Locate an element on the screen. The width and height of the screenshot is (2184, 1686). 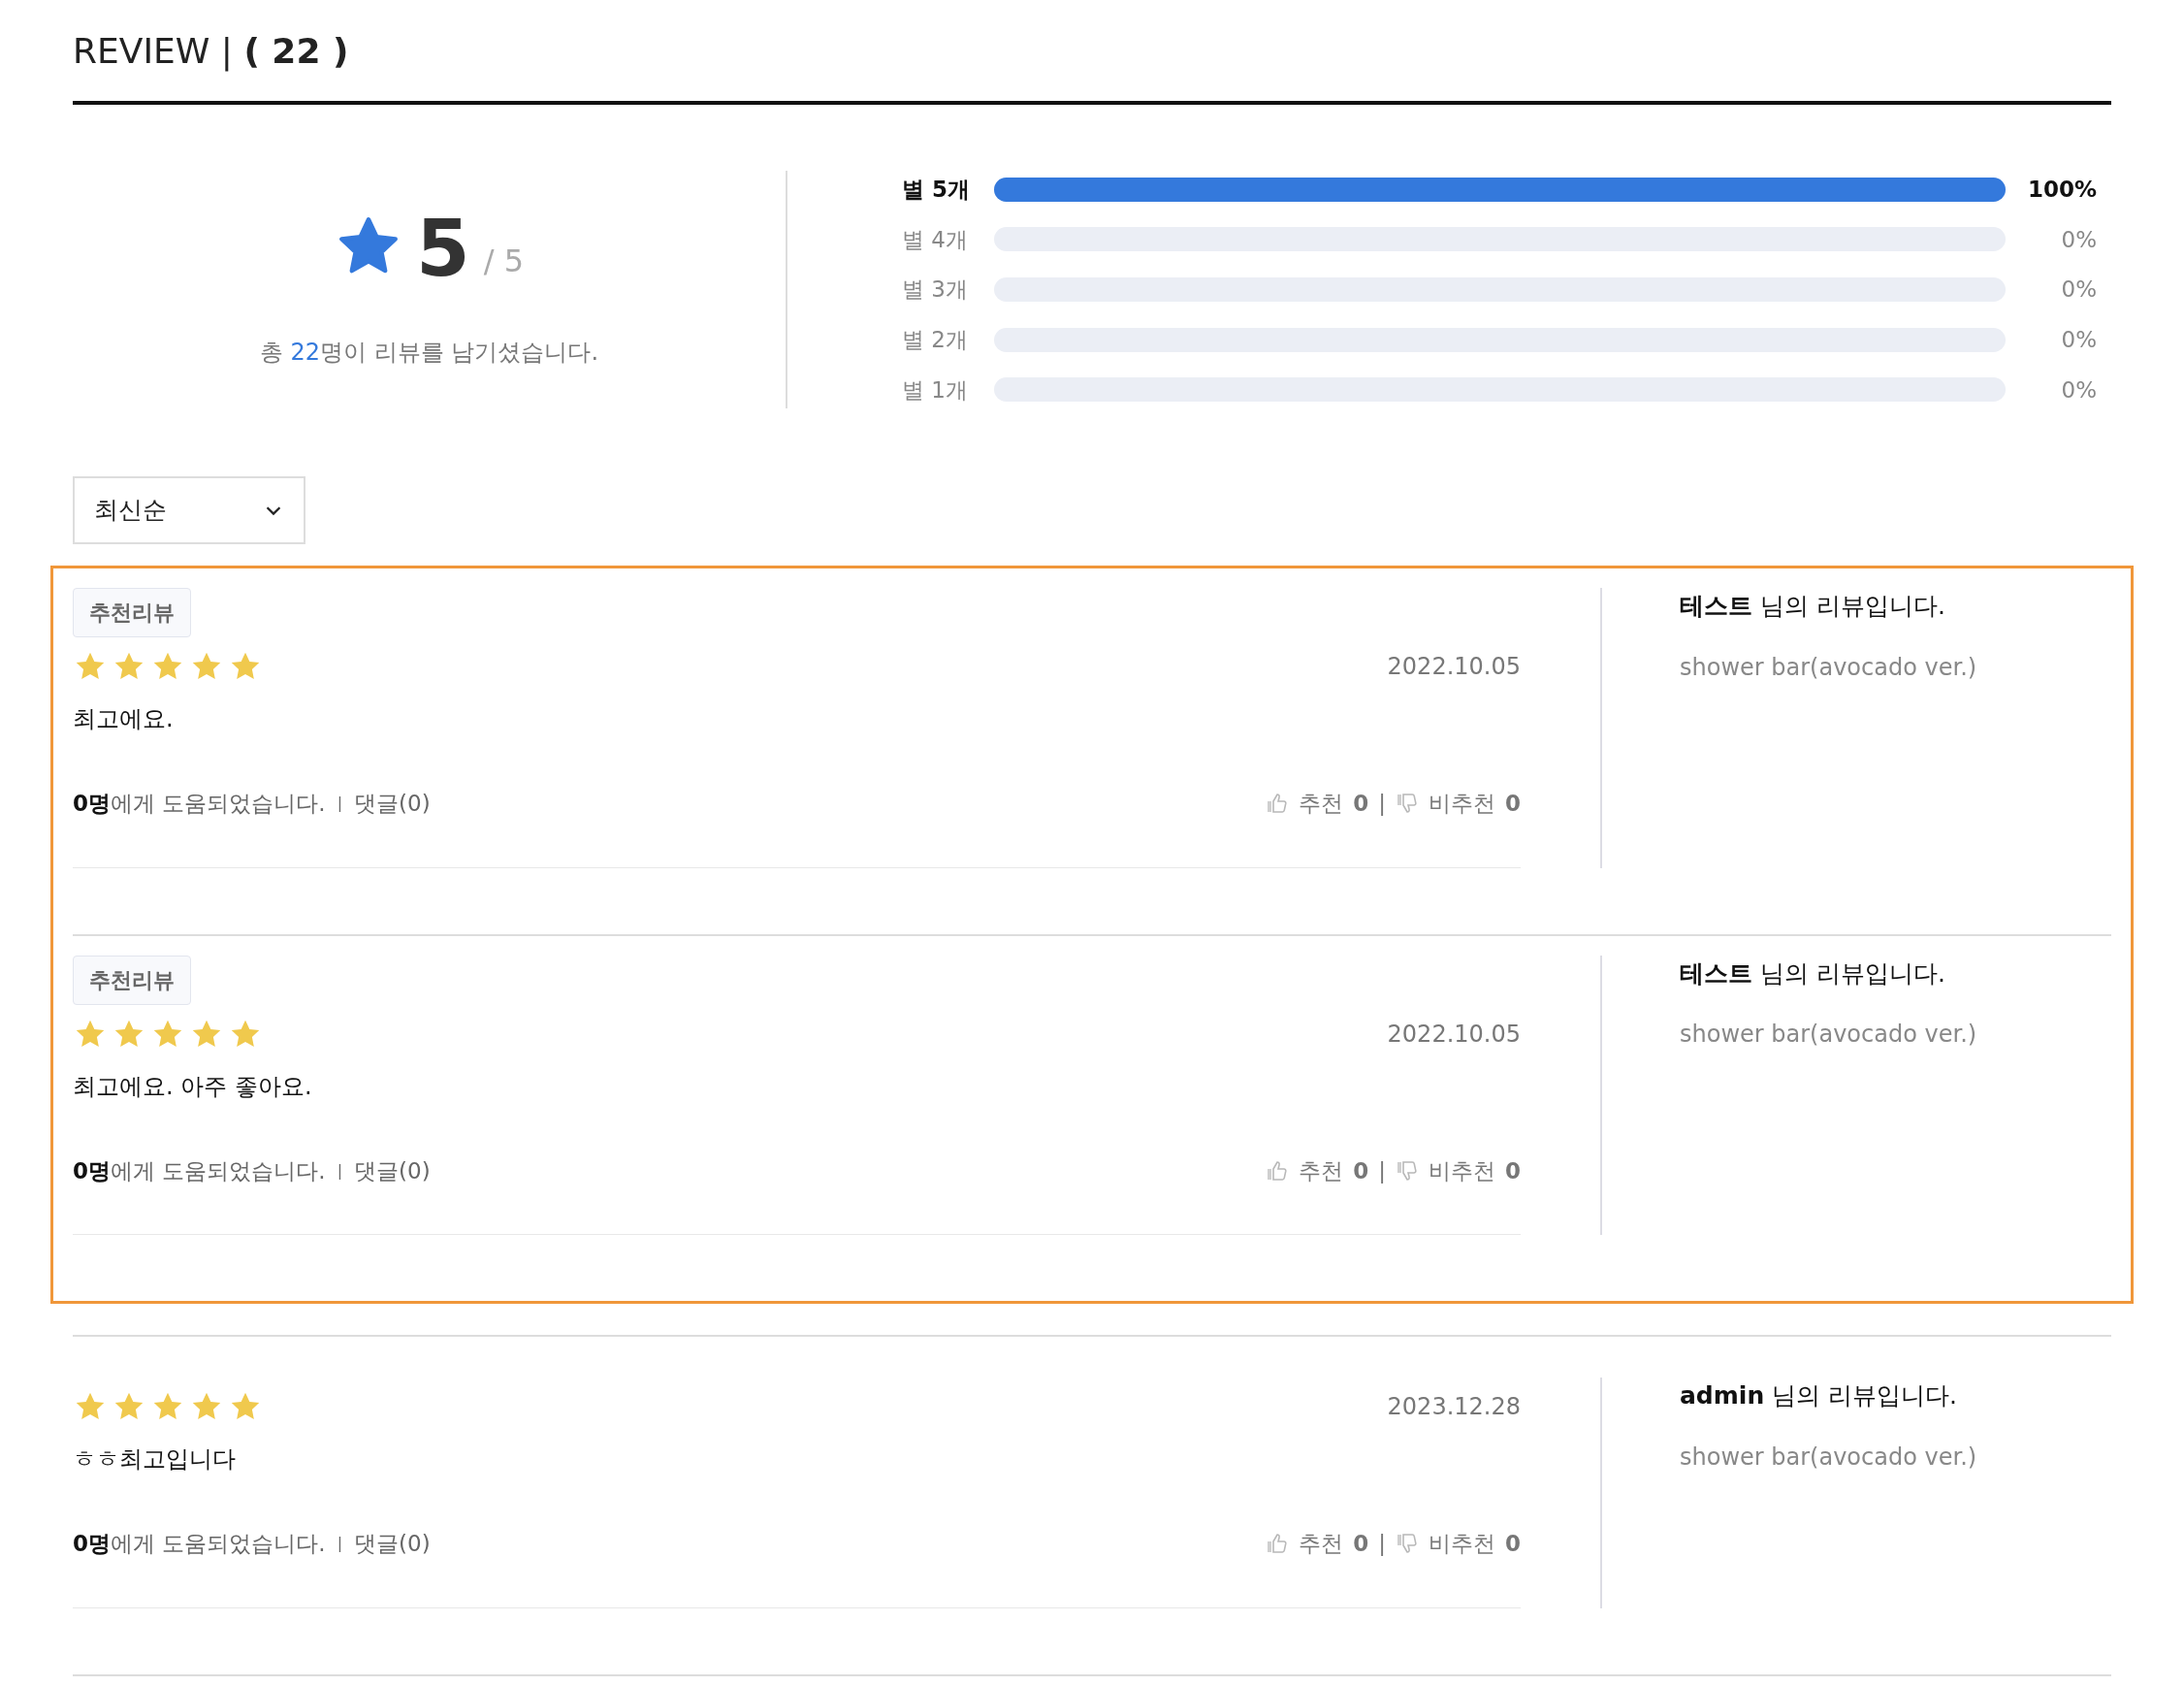
sort-dropdown: 최신순 is located at coordinates (189, 510).